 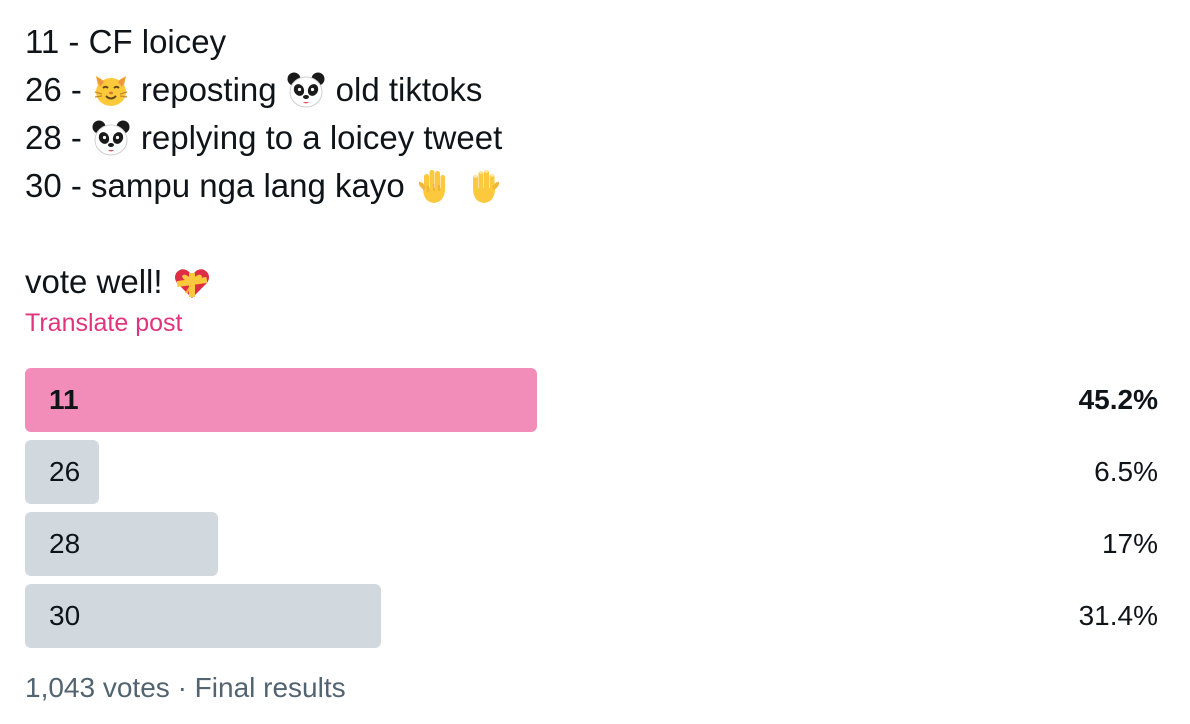 What do you see at coordinates (409, 89) in the screenshot?
I see `post-line-2-suffix: old tiktoks` at bounding box center [409, 89].